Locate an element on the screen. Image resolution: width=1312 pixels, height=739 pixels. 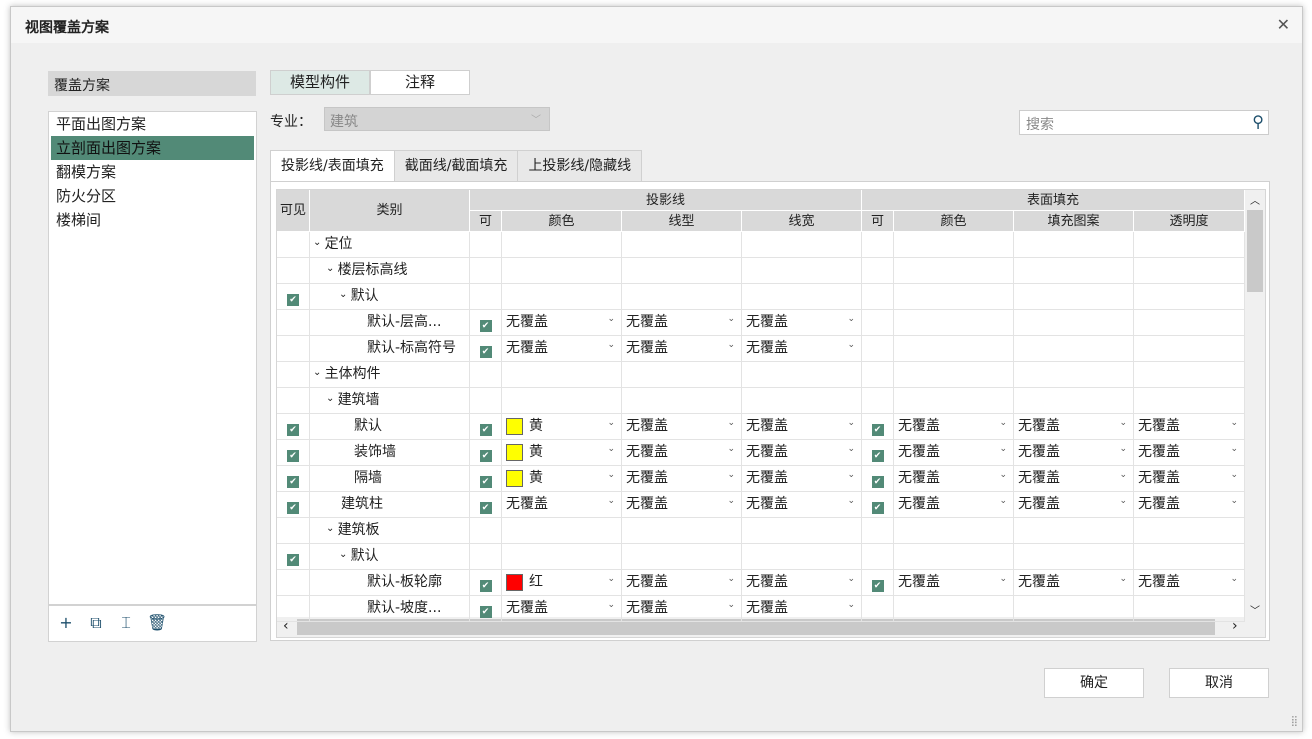
category-cell: 装饰墙 is located at coordinates (390, 453).